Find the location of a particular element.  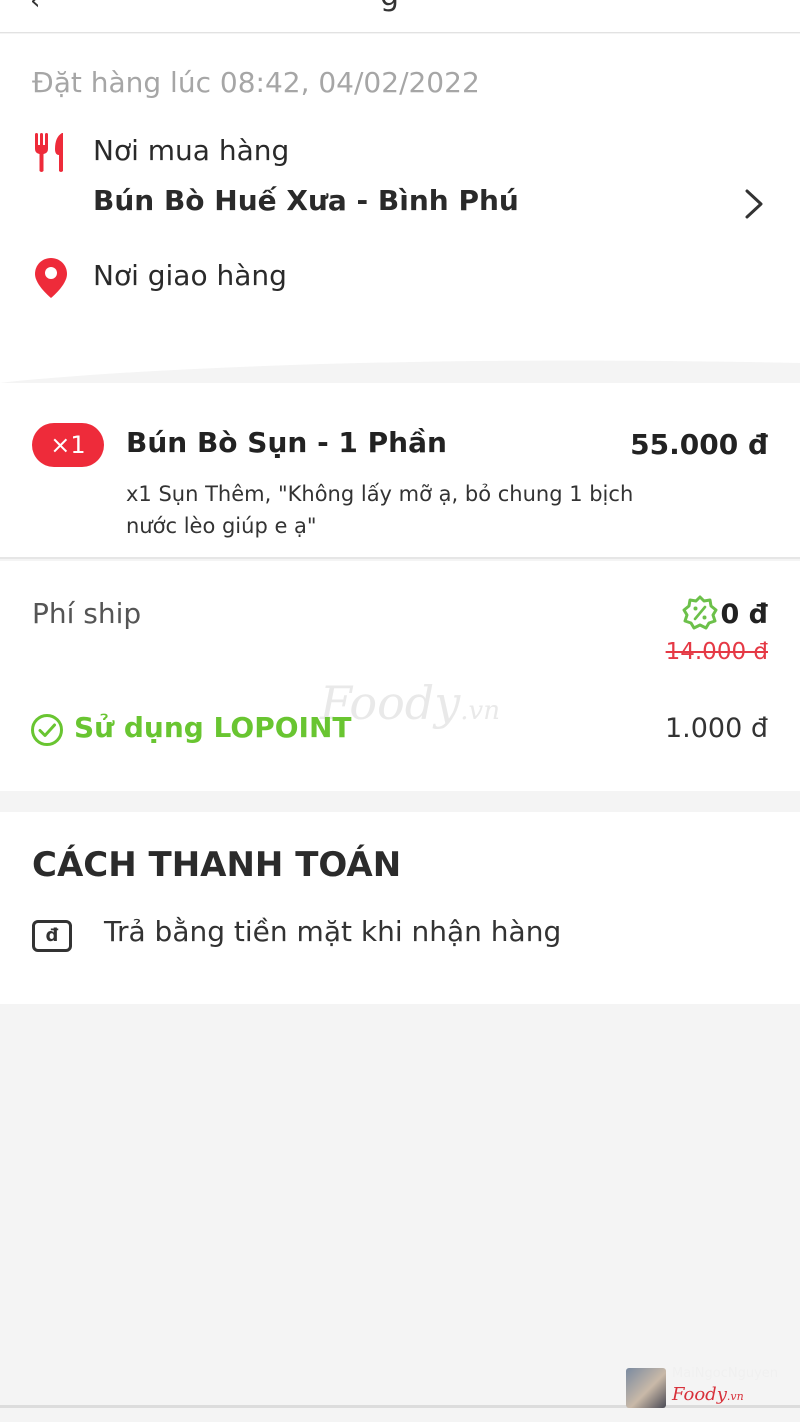

quantity-badge: ×1 is located at coordinates (68, 445).